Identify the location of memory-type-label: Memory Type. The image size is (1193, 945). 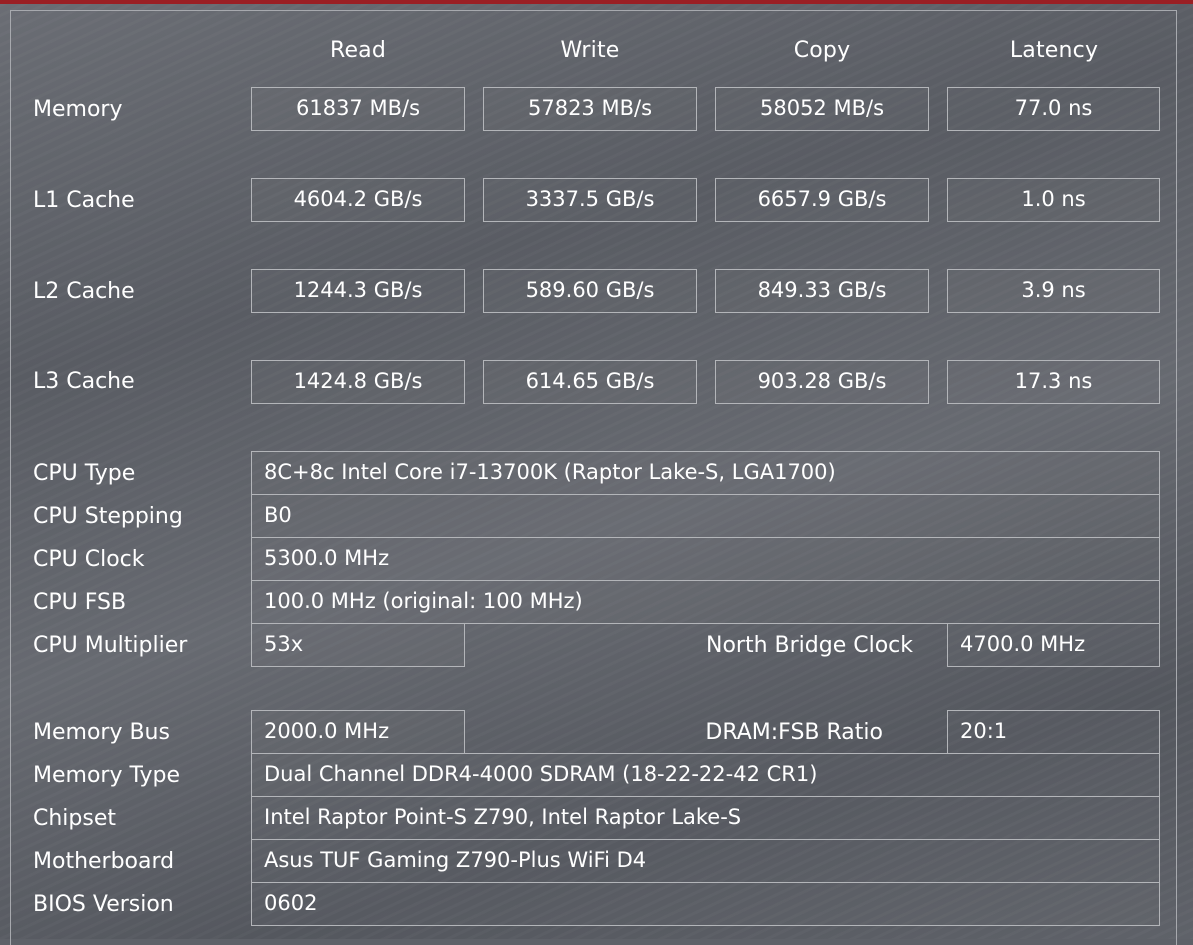
(106, 775).